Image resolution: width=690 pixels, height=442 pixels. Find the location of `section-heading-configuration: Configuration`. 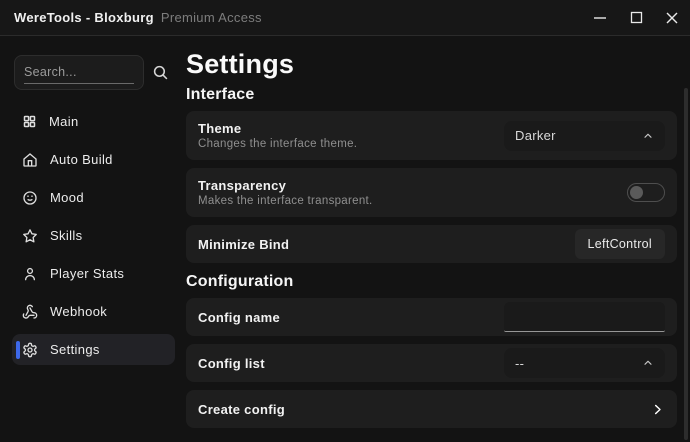

section-heading-configuration: Configuration is located at coordinates (240, 281).